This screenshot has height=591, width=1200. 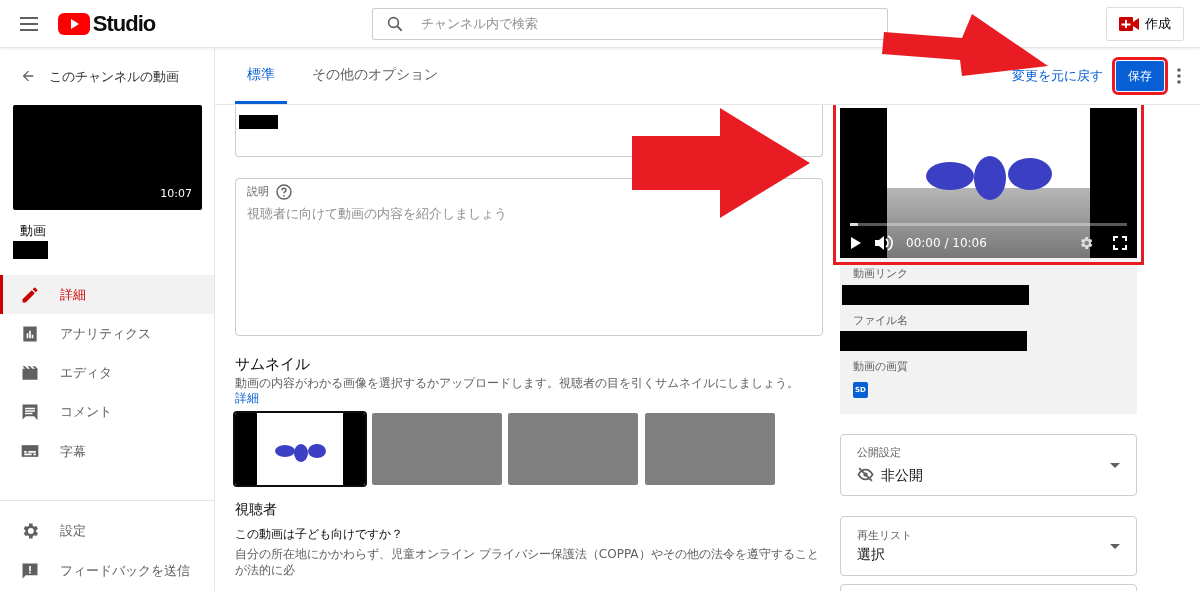 What do you see at coordinates (517, 382) in the screenshot?
I see `hint-text: 動画の内容がわかる画像を選択するかアップロードします。視聴者の目を引くサムネイルにしましょう。` at bounding box center [517, 382].